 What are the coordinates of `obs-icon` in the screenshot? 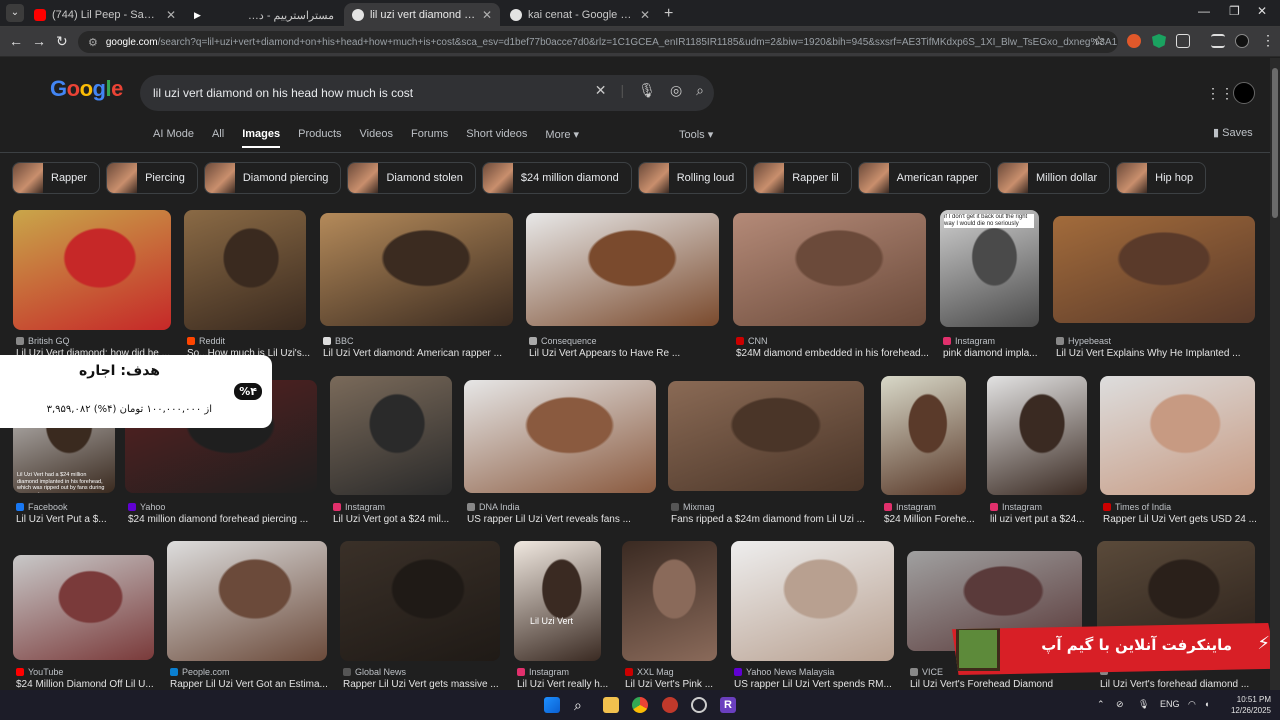 It's located at (699, 705).